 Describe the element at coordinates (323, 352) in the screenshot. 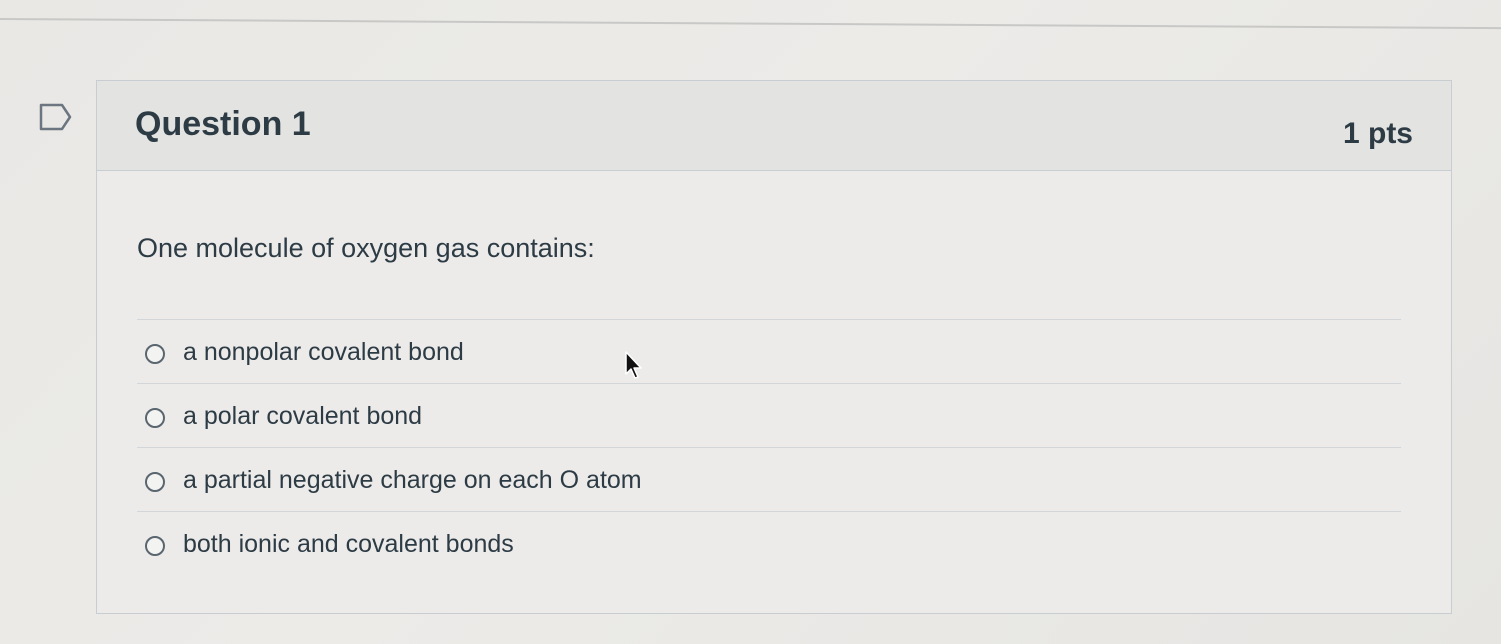

I see `answer-label: a nonpolar covalent bond` at that location.